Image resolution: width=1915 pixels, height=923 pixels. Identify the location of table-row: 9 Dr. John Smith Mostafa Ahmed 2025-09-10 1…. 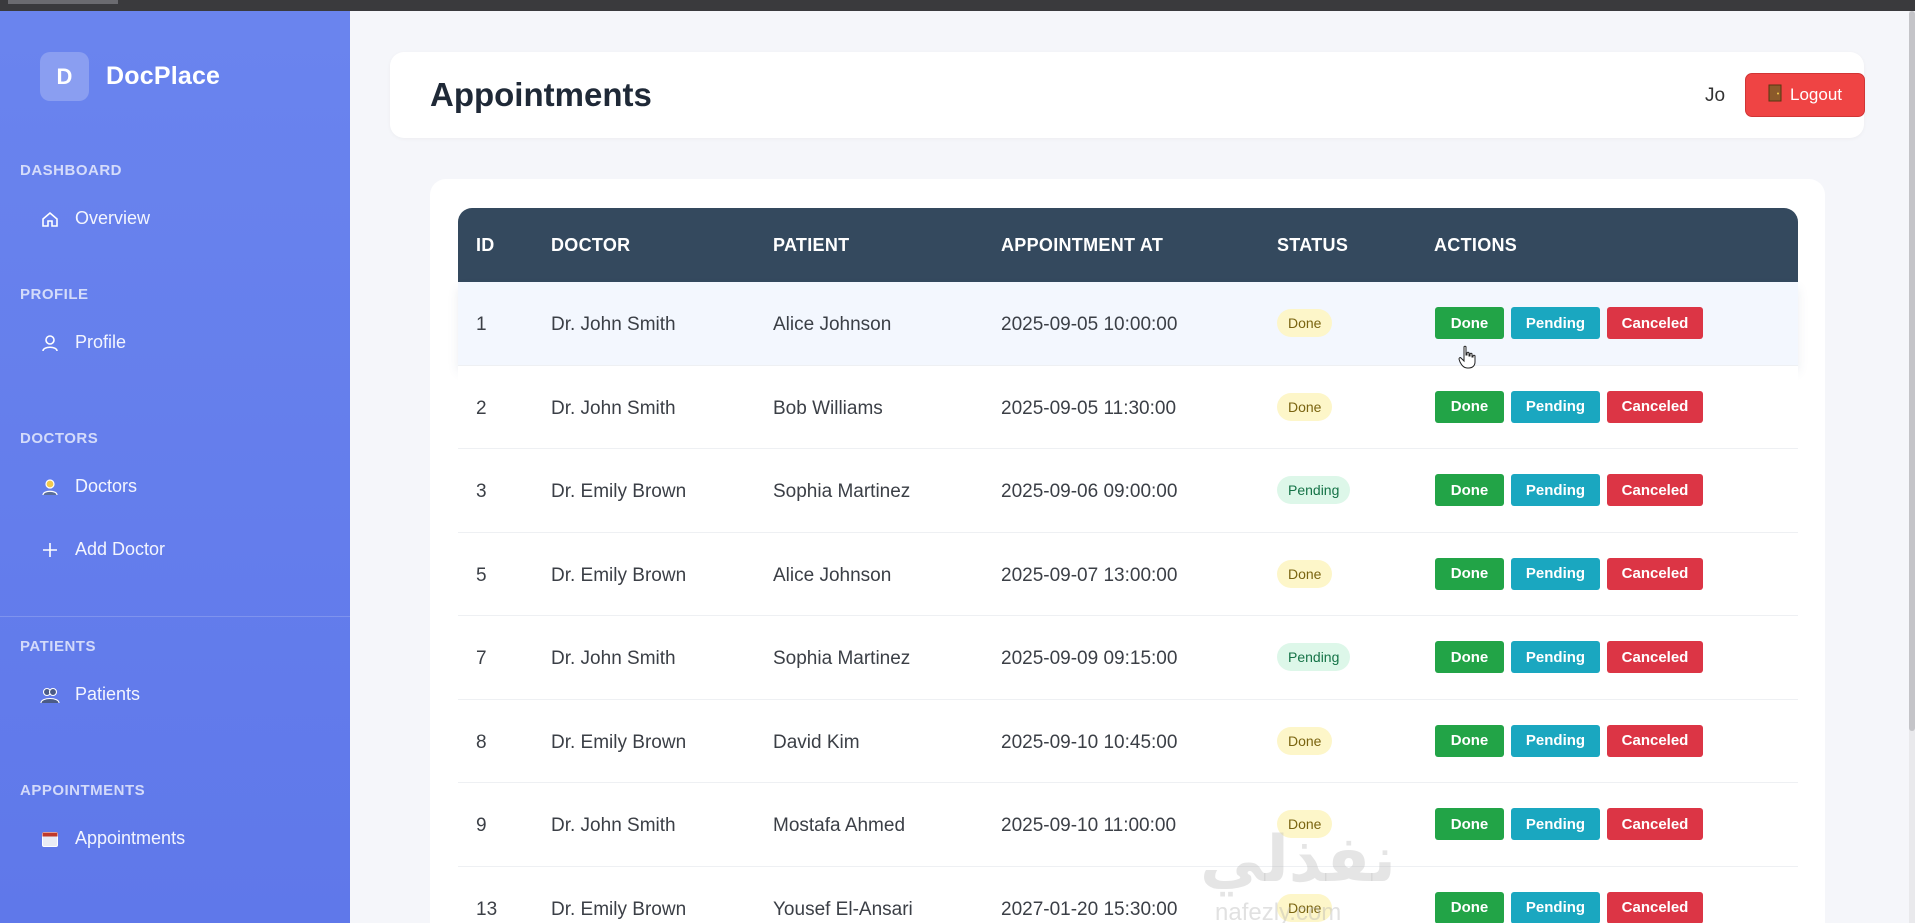
(1128, 825).